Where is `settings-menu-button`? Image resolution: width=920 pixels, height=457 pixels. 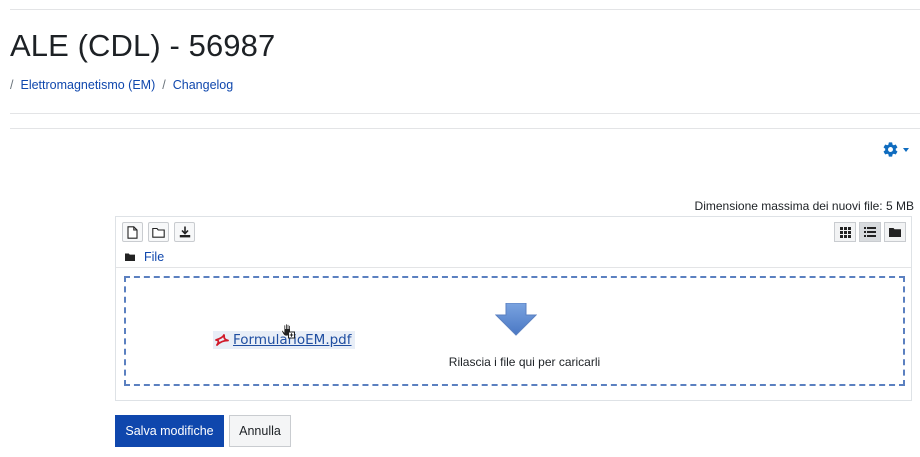 settings-menu-button is located at coordinates (895, 149).